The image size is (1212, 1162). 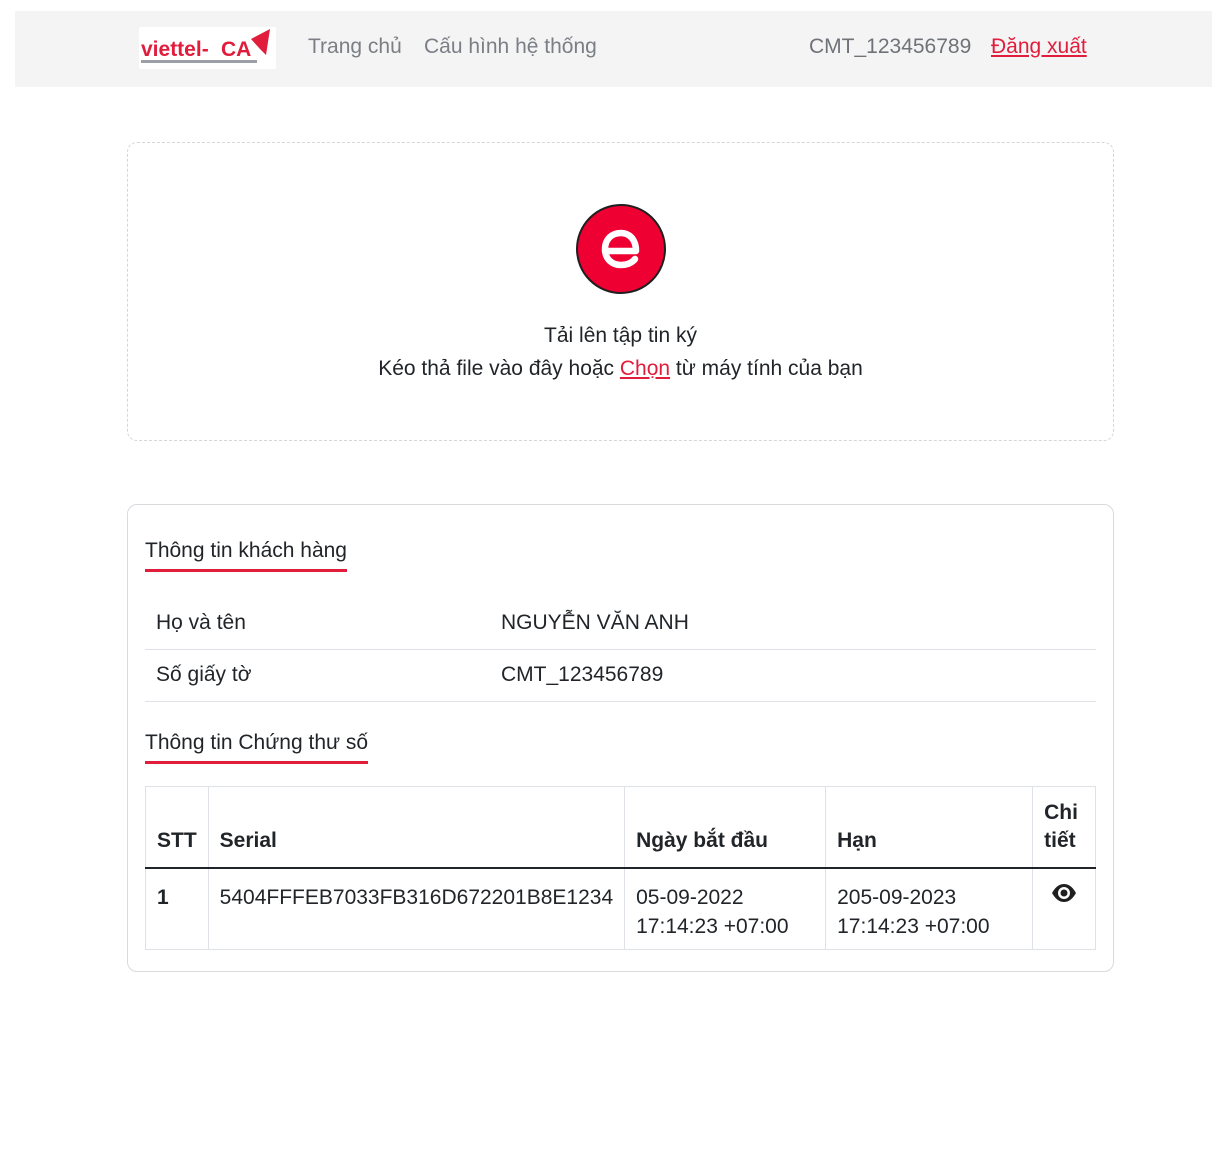 What do you see at coordinates (499, 368) in the screenshot?
I see `upload-instructions-before: Kéo thả file vào đây hoặc` at bounding box center [499, 368].